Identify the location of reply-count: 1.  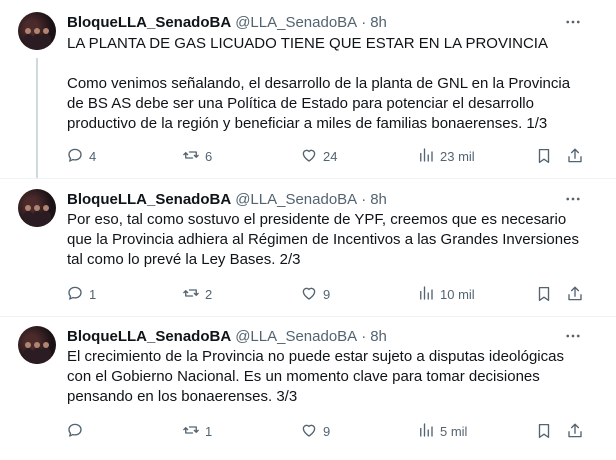
(93, 294).